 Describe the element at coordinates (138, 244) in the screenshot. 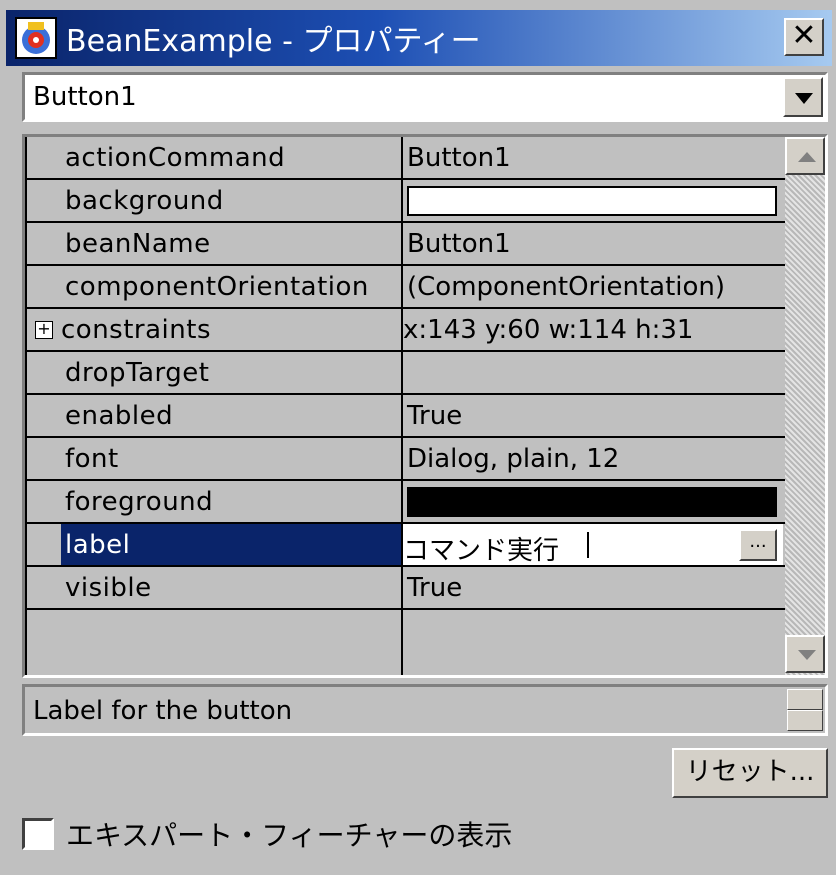

I see `property-name: beanName` at that location.